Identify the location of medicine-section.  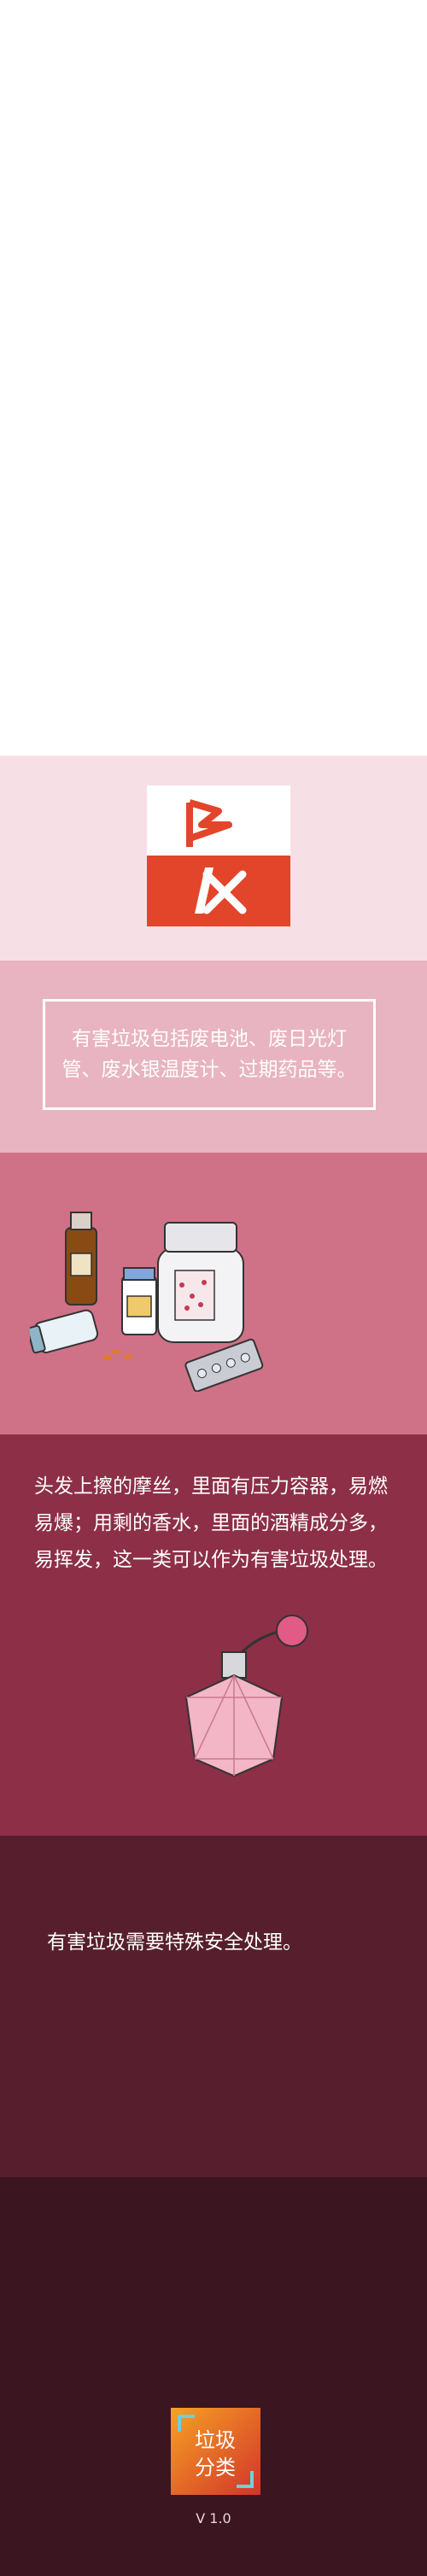
(213, 1293).